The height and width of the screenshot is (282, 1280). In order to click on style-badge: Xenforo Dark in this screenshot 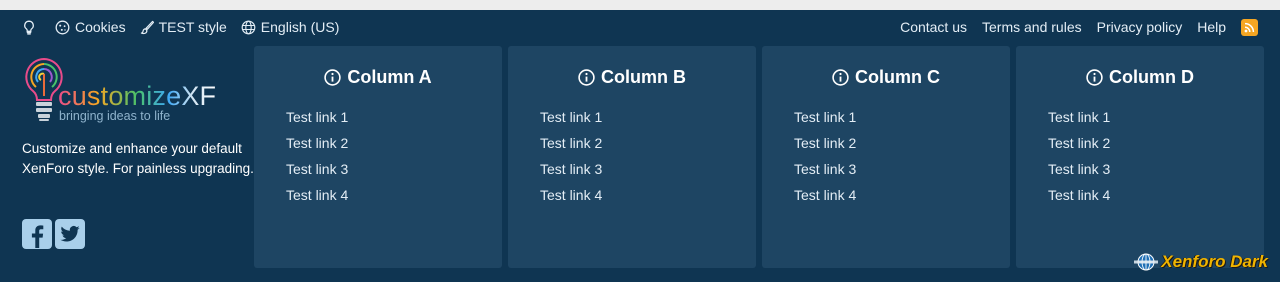, I will do `click(1201, 262)`.